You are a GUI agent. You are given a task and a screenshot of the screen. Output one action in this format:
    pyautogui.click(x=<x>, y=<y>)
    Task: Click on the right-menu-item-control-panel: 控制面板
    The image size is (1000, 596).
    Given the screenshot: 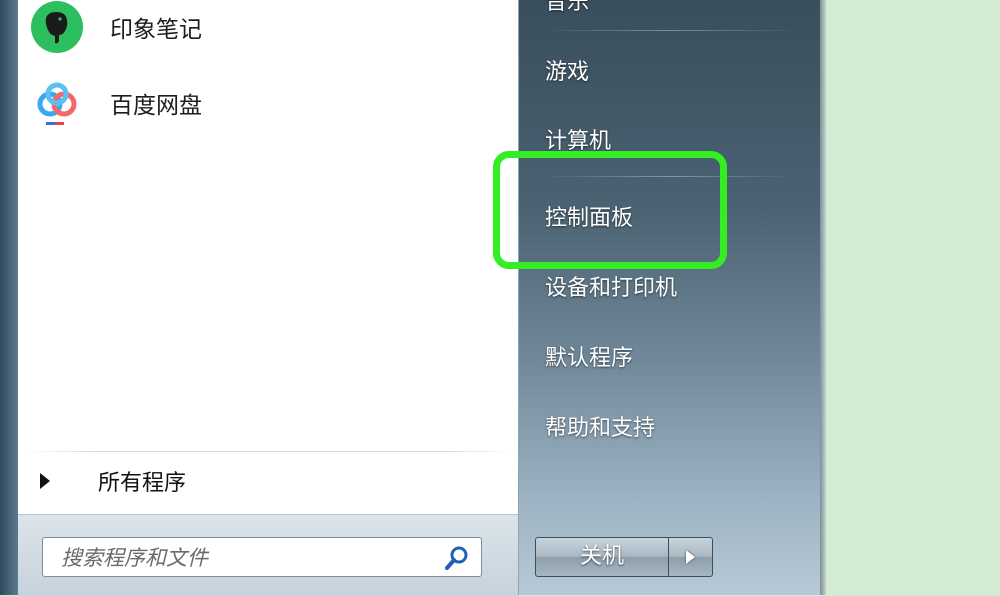 What is the action you would take?
    pyautogui.click(x=589, y=216)
    